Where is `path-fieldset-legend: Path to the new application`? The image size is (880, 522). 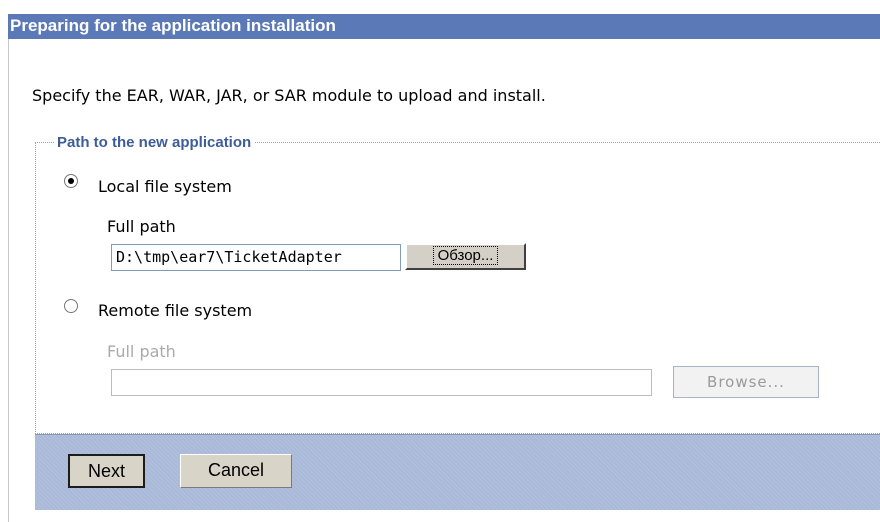 path-fieldset-legend: Path to the new application is located at coordinates (154, 142).